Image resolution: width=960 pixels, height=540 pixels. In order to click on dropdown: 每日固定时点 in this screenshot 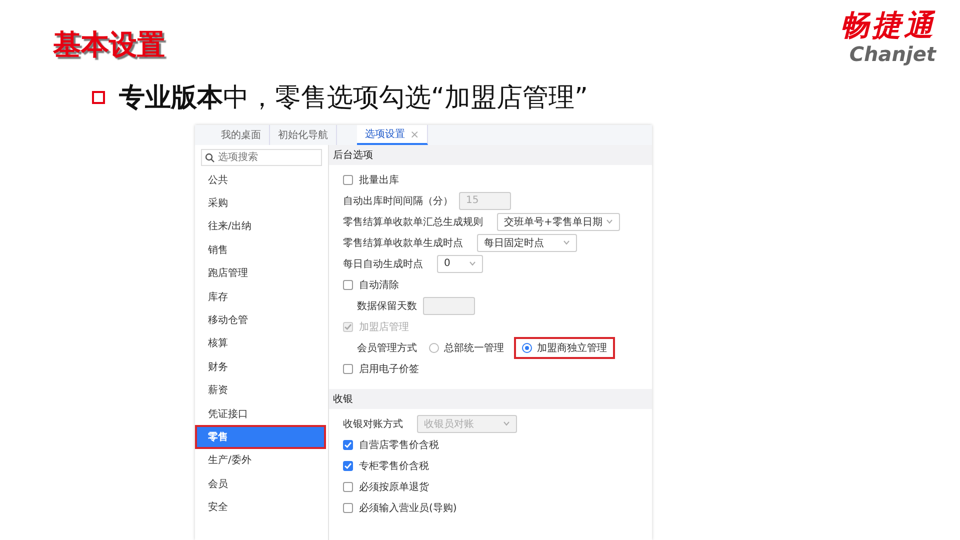, I will do `click(527, 243)`.